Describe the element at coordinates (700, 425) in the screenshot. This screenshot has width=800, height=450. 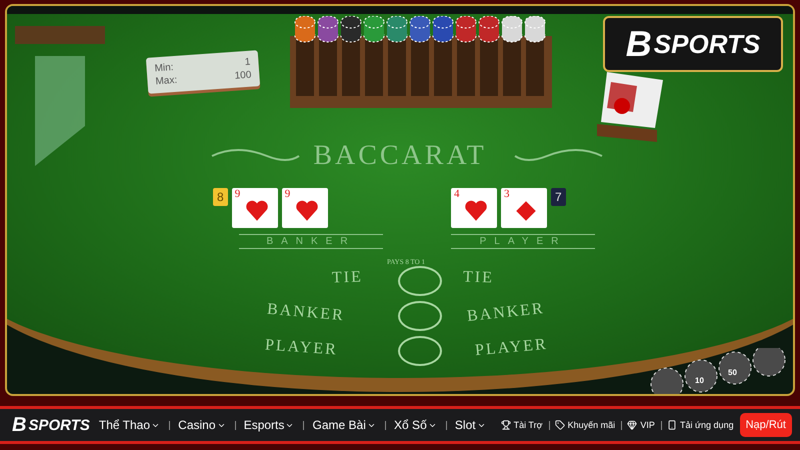
I see `nav-link: Tải ứng dụng` at that location.